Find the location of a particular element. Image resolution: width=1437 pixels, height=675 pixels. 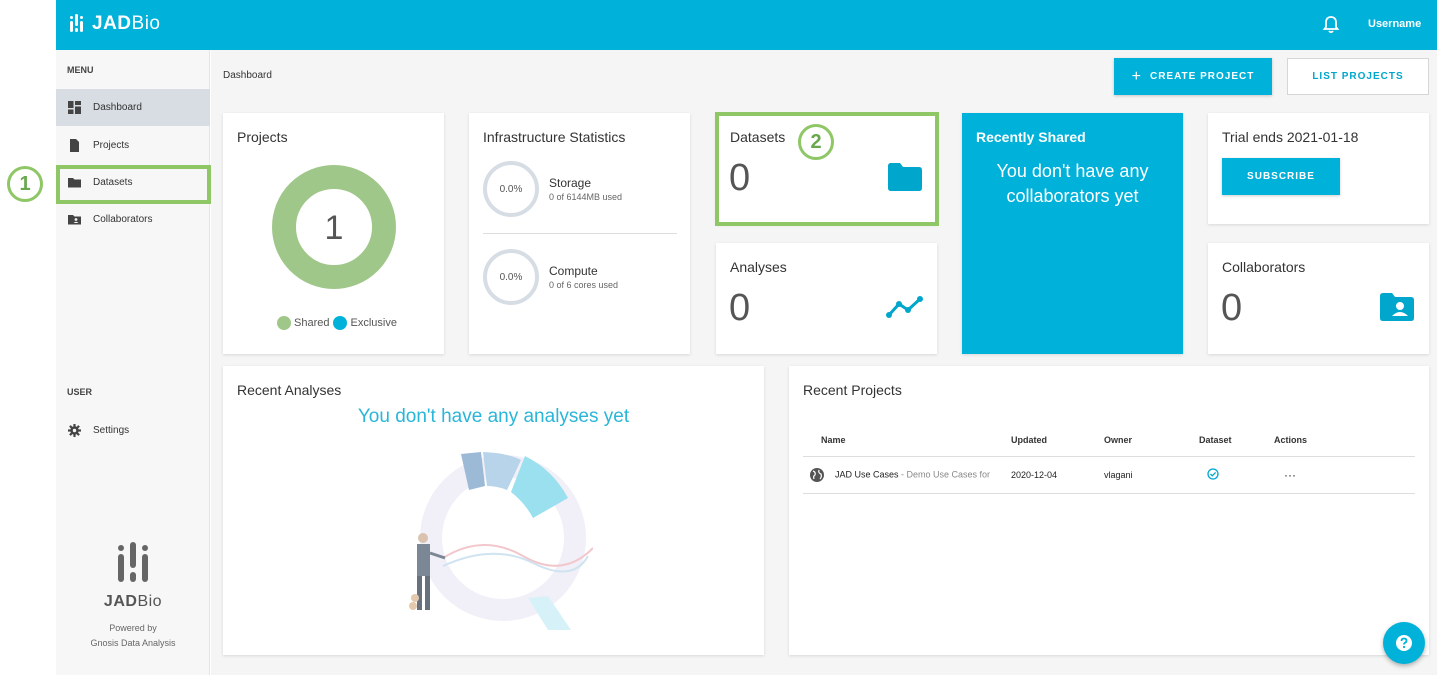

exclusive-legend-dot is located at coordinates (340, 323).